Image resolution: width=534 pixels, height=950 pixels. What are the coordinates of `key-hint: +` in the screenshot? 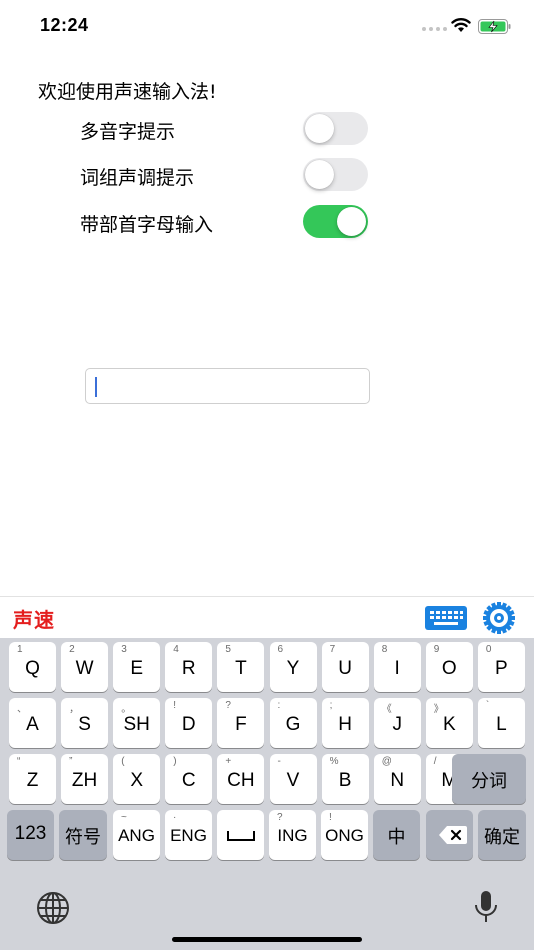 It's located at (228, 761).